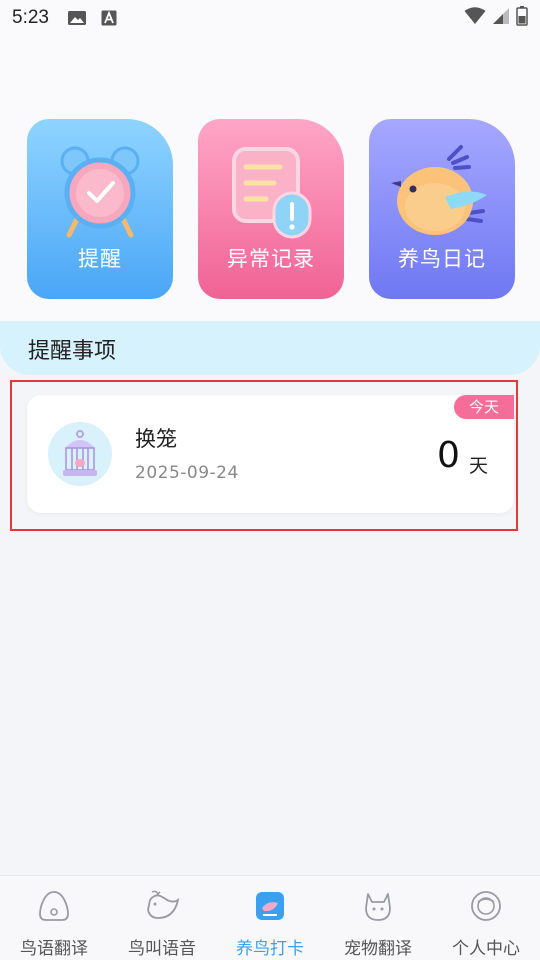 The width and height of the screenshot is (540, 960). I want to click on checkin-icon, so click(270, 906).